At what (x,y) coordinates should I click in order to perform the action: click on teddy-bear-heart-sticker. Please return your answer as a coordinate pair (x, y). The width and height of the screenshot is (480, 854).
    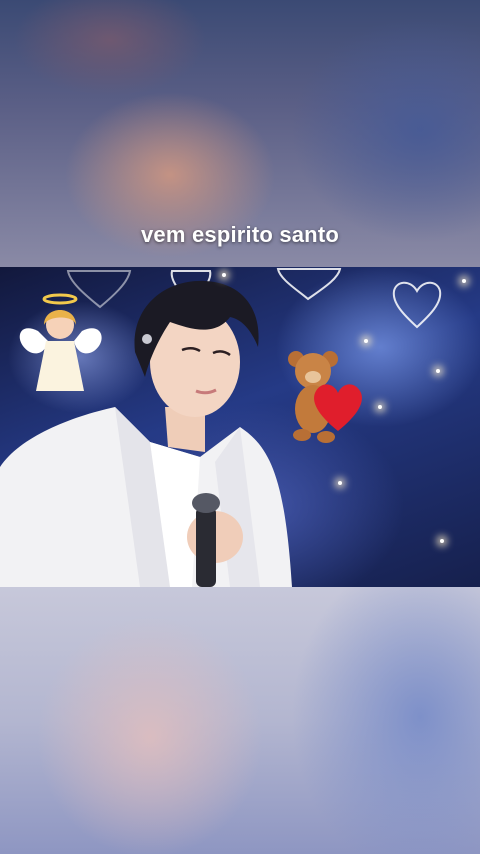
    Looking at the image, I should click on (325, 397).